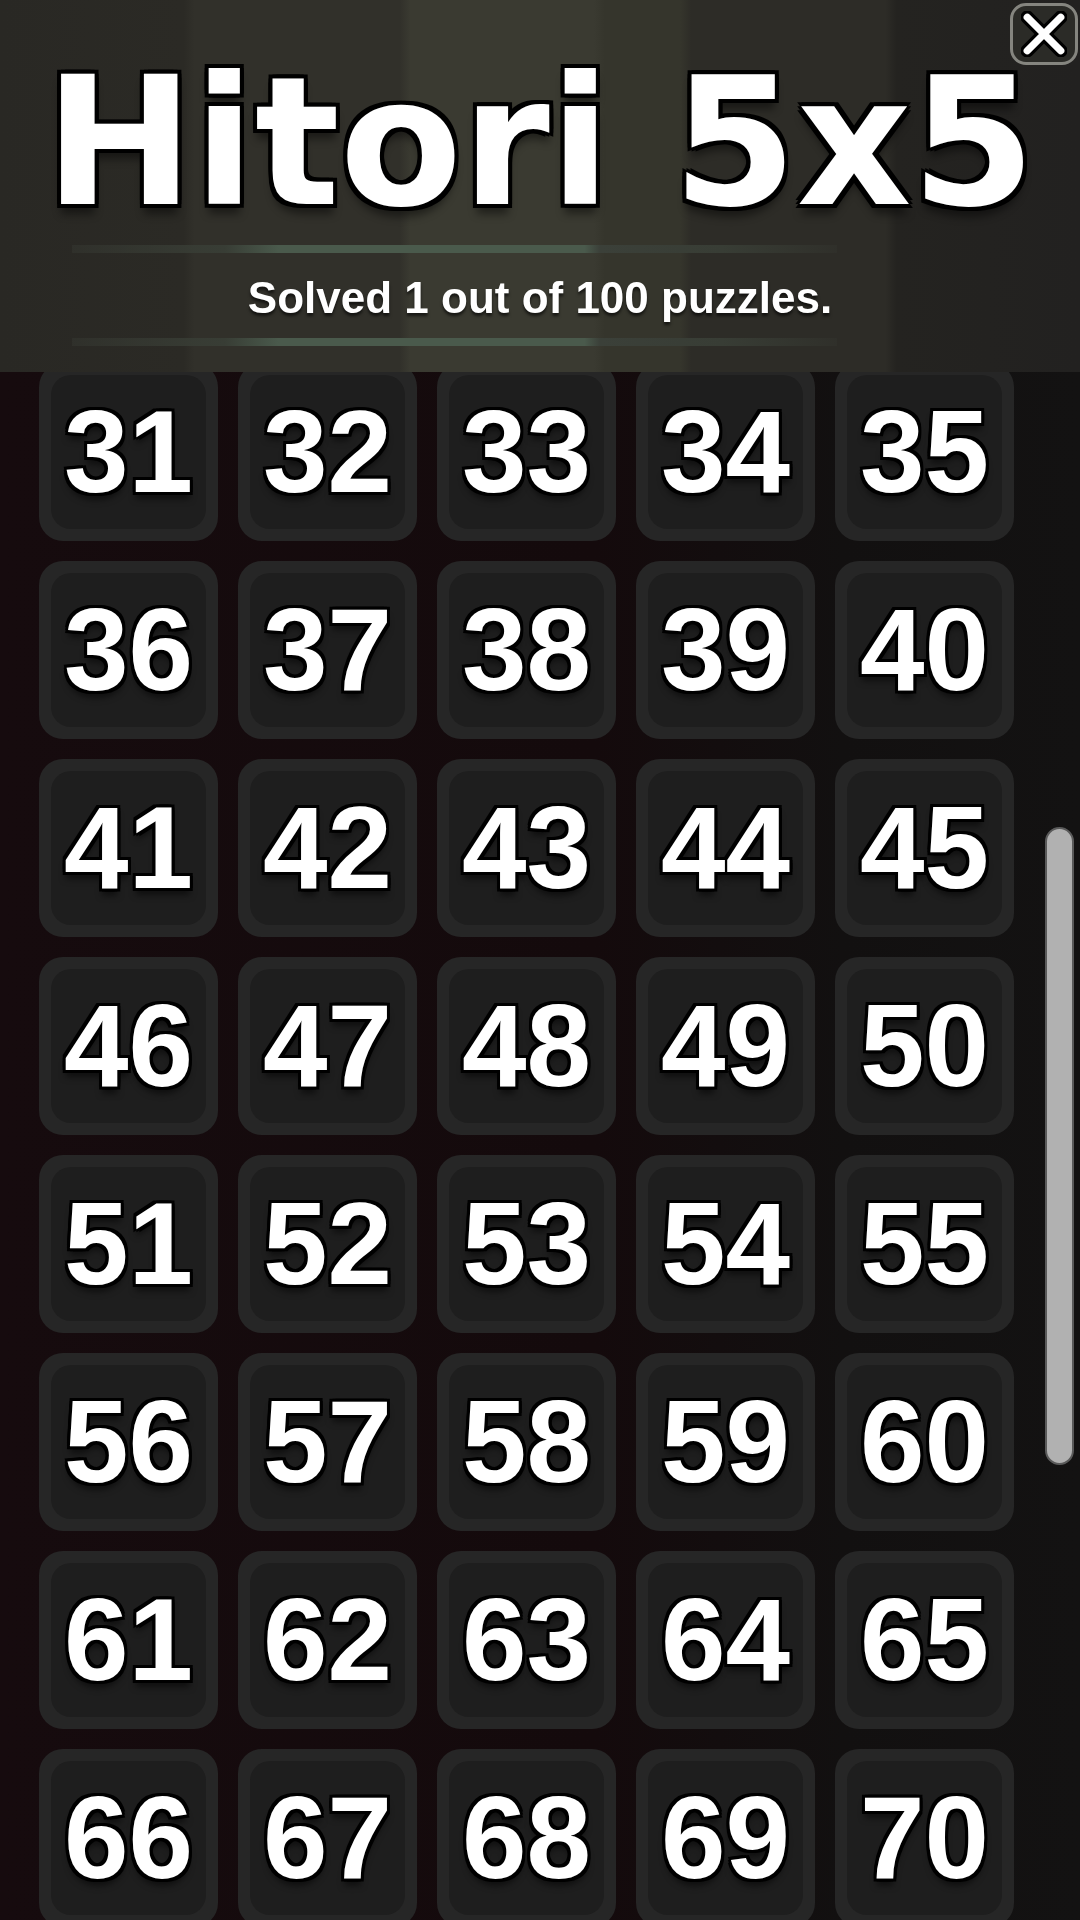 The height and width of the screenshot is (1920, 1080). What do you see at coordinates (327, 456) in the screenshot?
I see `puzzle-tile: 32` at bounding box center [327, 456].